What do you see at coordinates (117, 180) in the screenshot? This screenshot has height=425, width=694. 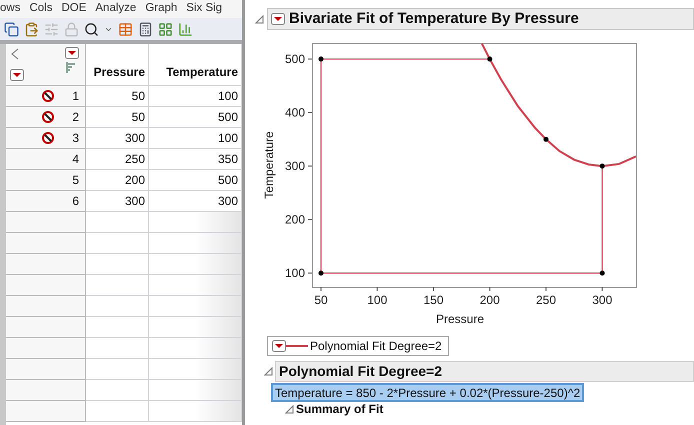 I see `table-cell: 200` at bounding box center [117, 180].